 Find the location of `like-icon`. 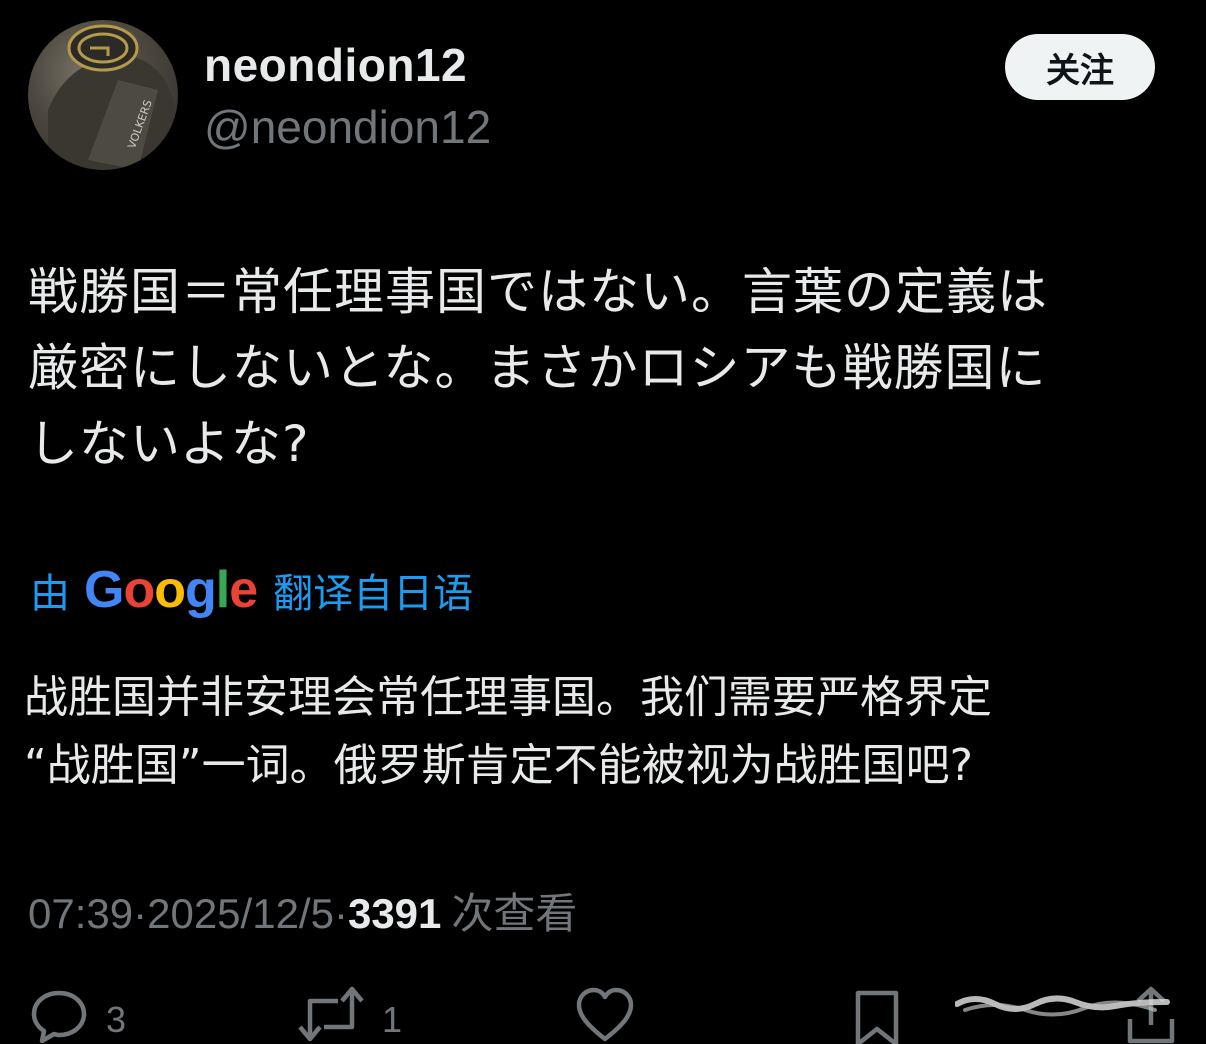

like-icon is located at coordinates (605, 1014).